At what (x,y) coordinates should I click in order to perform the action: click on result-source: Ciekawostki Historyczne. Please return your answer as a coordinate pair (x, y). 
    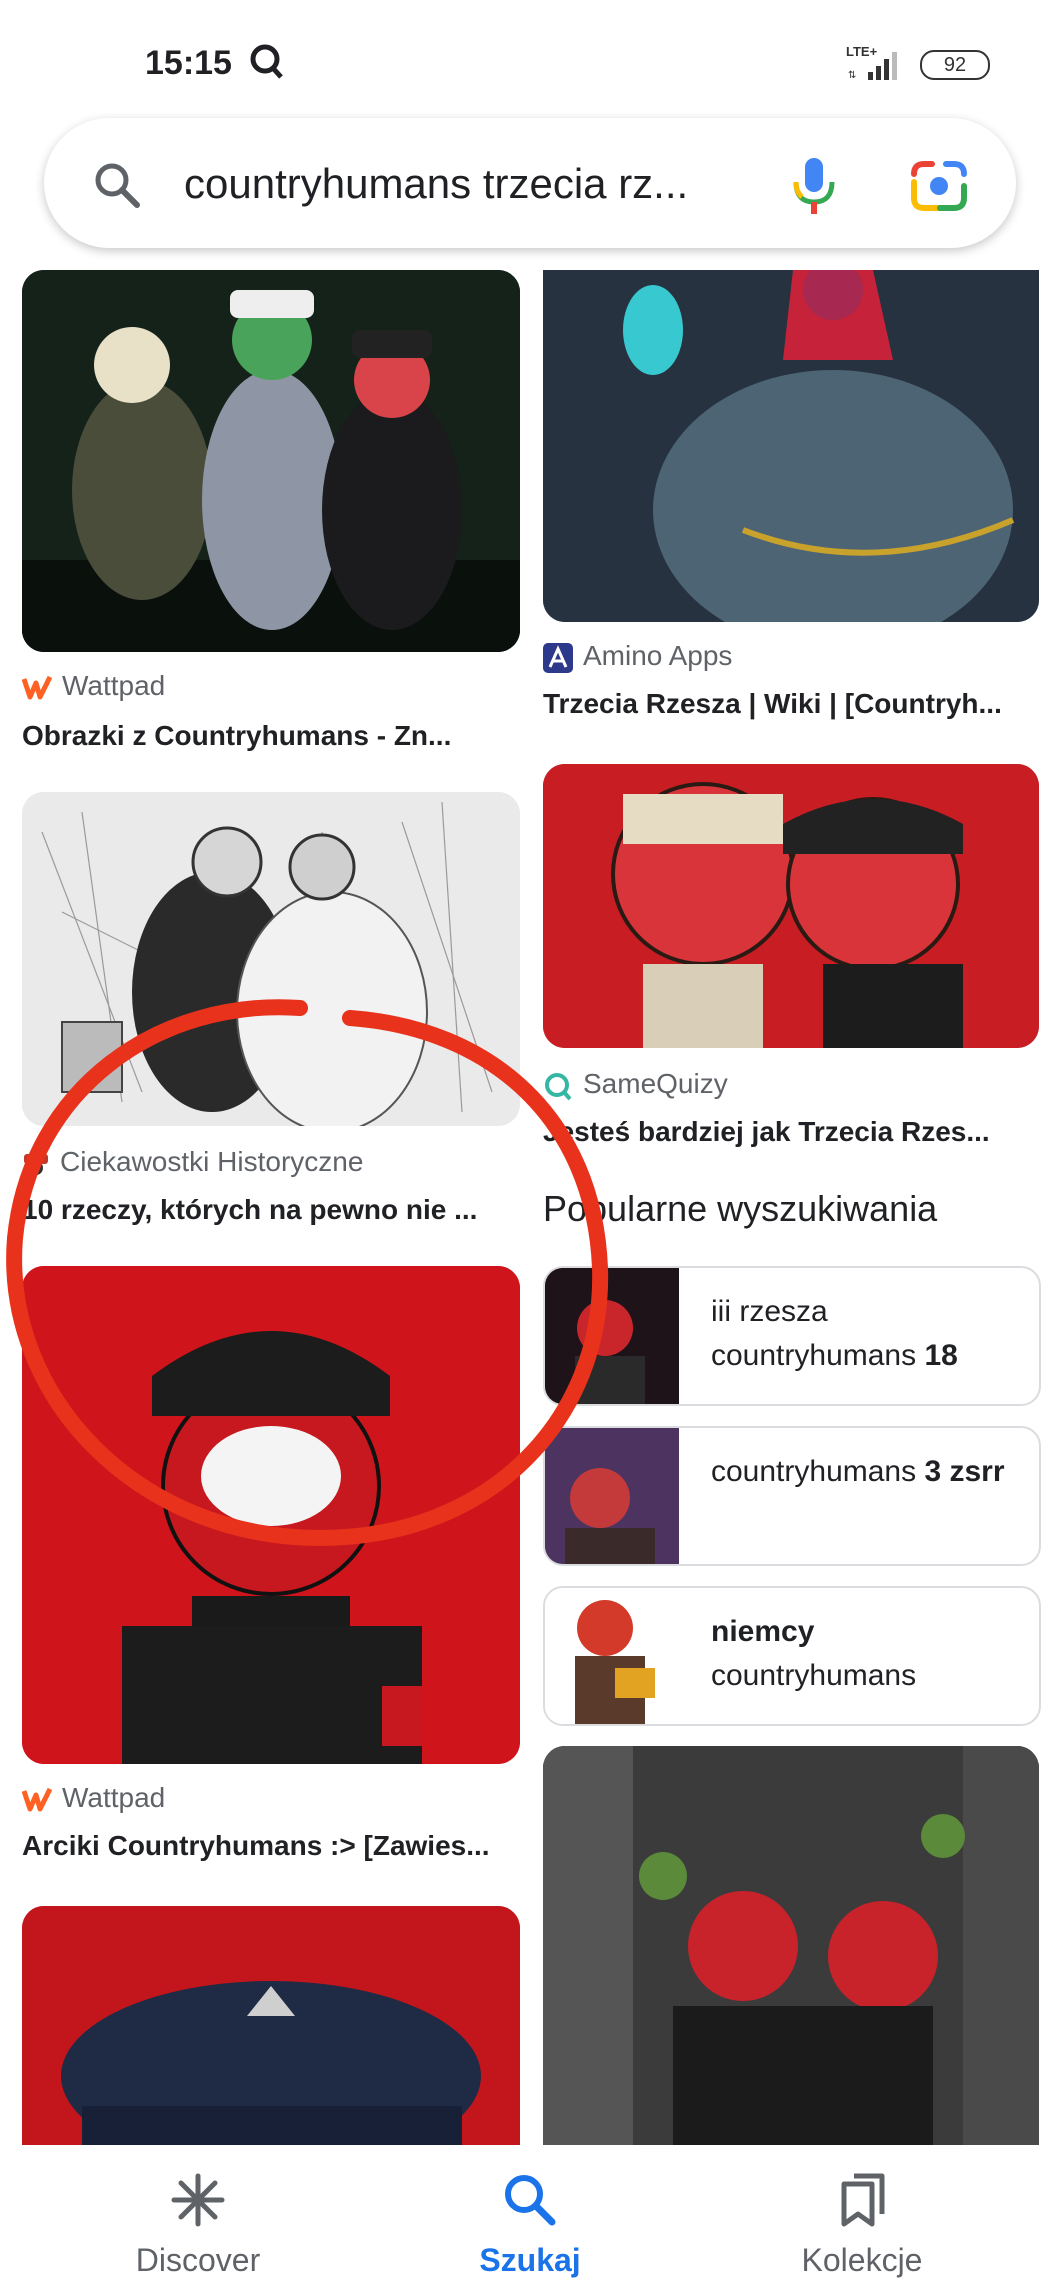
    Looking at the image, I should click on (192, 1162).